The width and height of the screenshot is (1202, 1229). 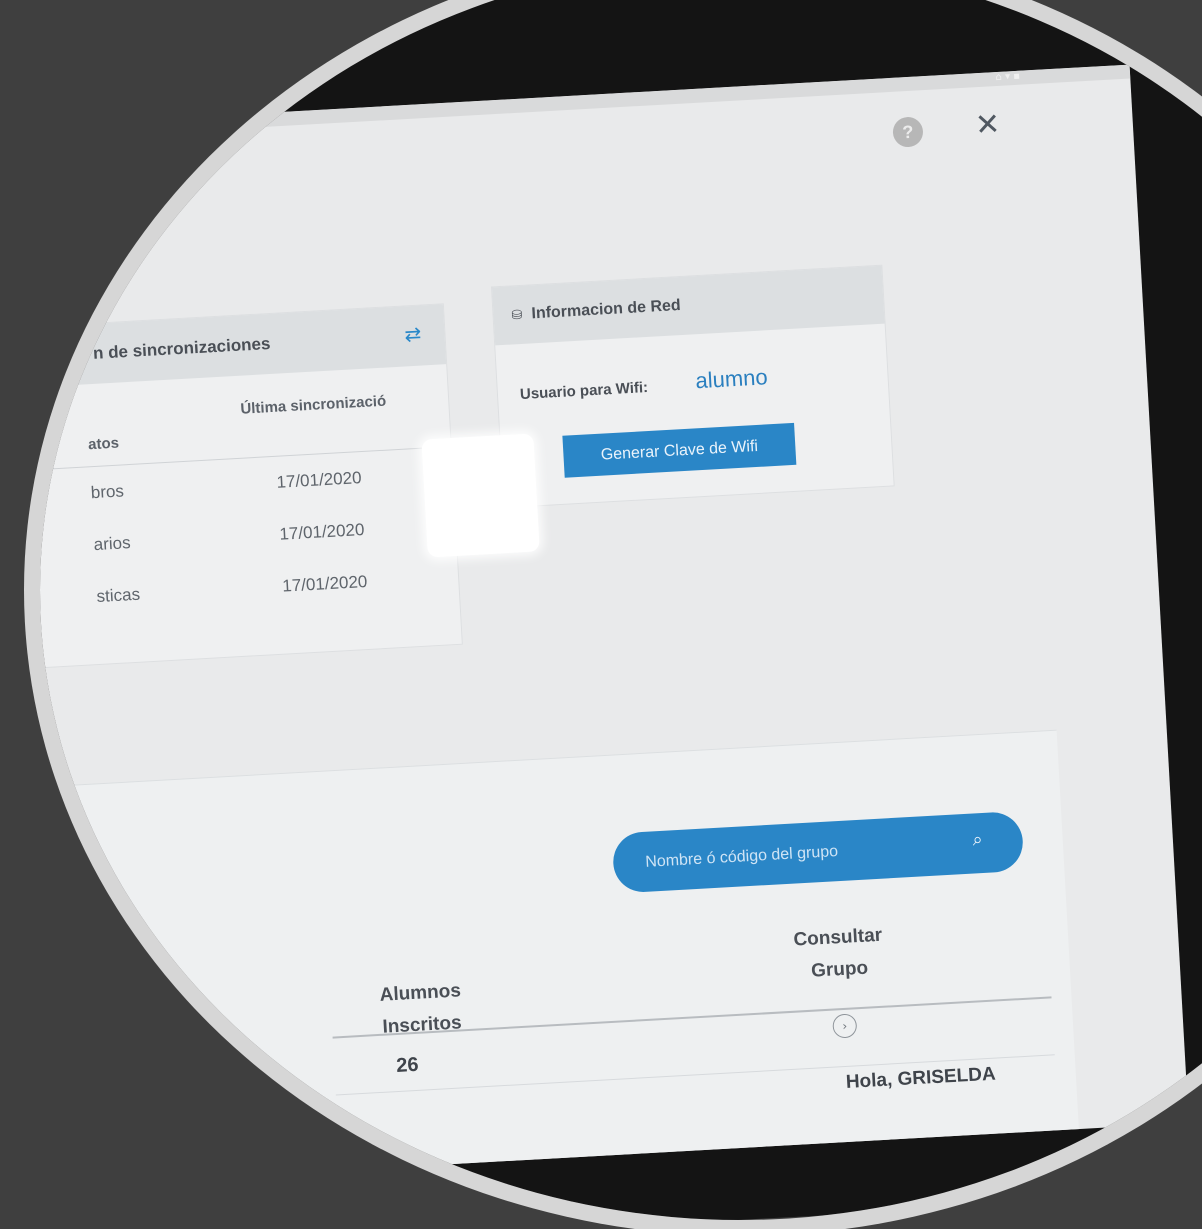 What do you see at coordinates (517, 315) in the screenshot?
I see `database-icon: ⛁` at bounding box center [517, 315].